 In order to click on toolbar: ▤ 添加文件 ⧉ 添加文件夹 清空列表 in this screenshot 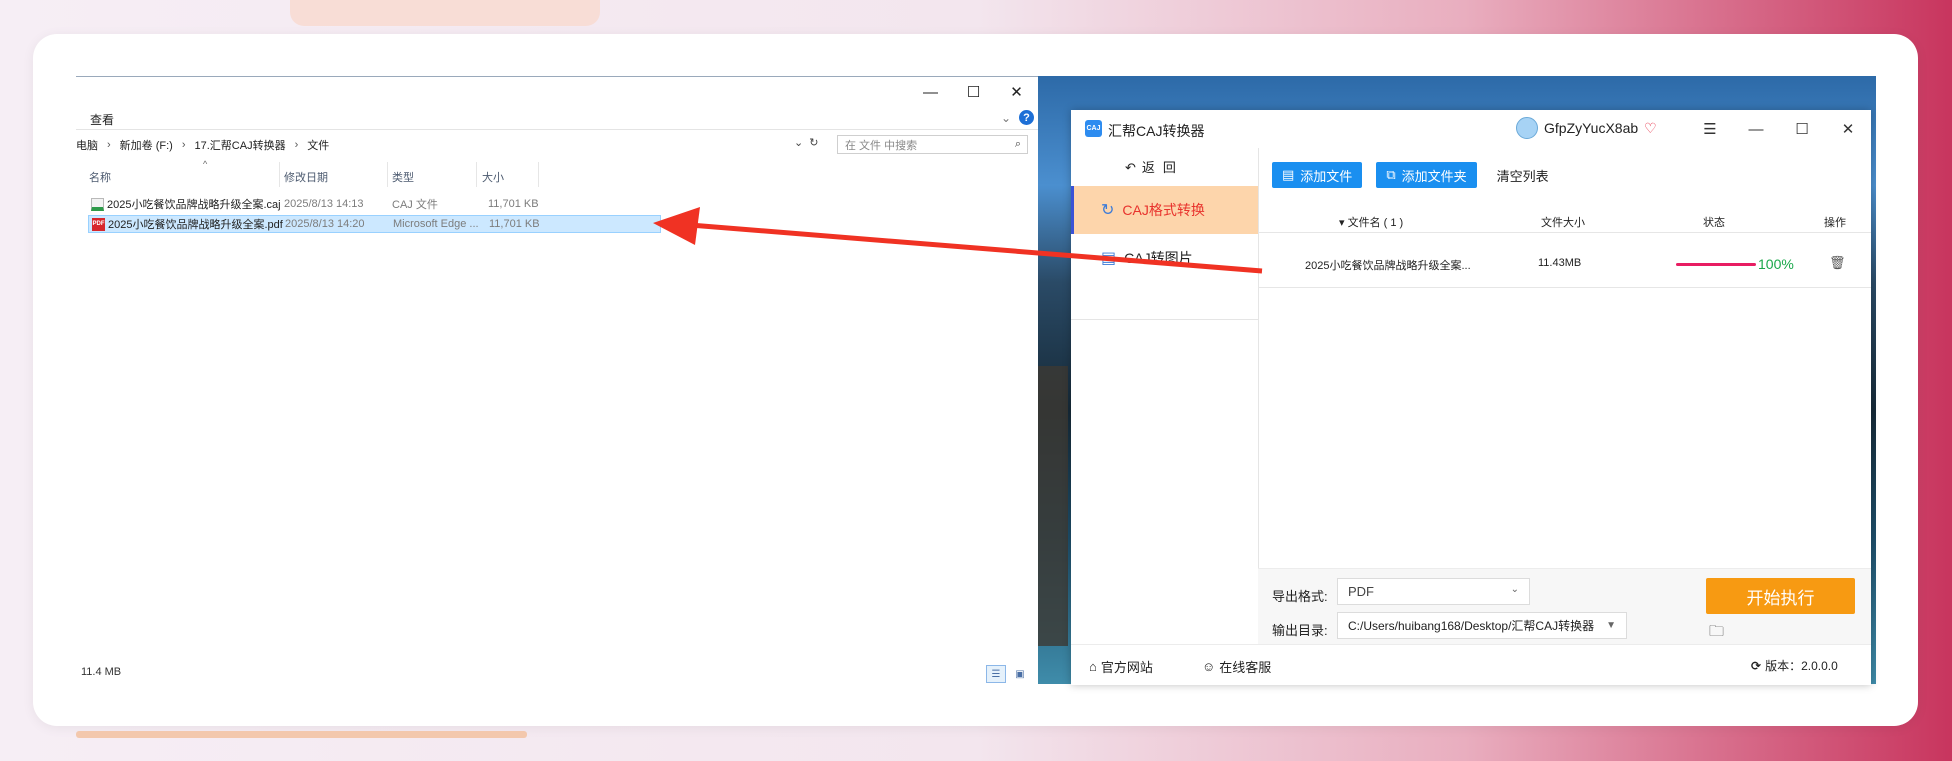, I will do `click(1410, 175)`.